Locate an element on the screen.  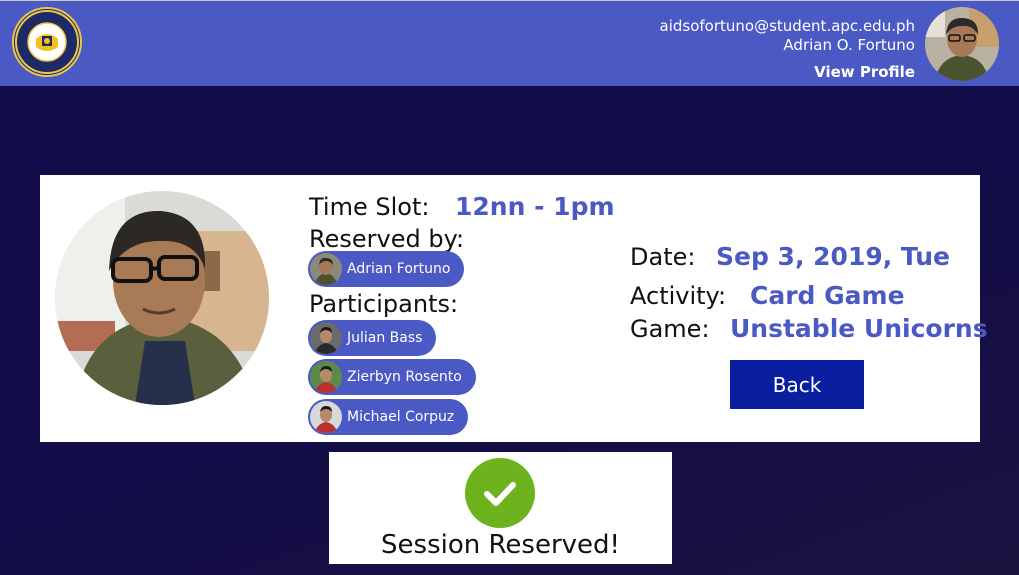
reserver-name: Adrian Fortuno is located at coordinates (399, 269).